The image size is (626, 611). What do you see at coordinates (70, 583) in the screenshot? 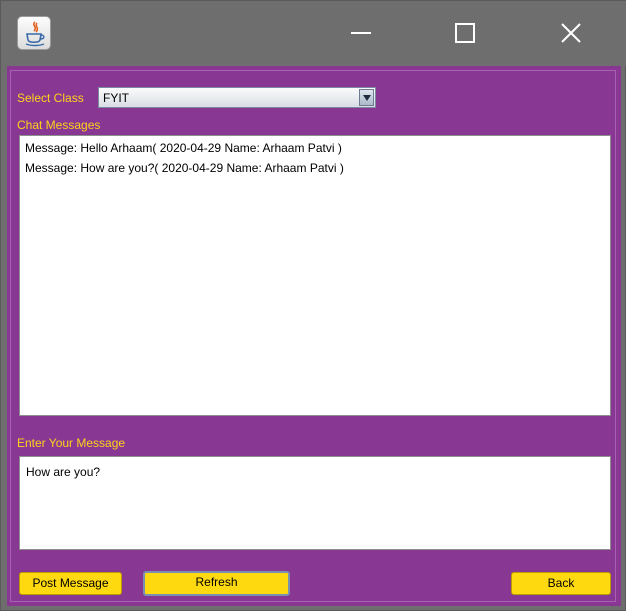
I see `post-message-button: Post Message` at bounding box center [70, 583].